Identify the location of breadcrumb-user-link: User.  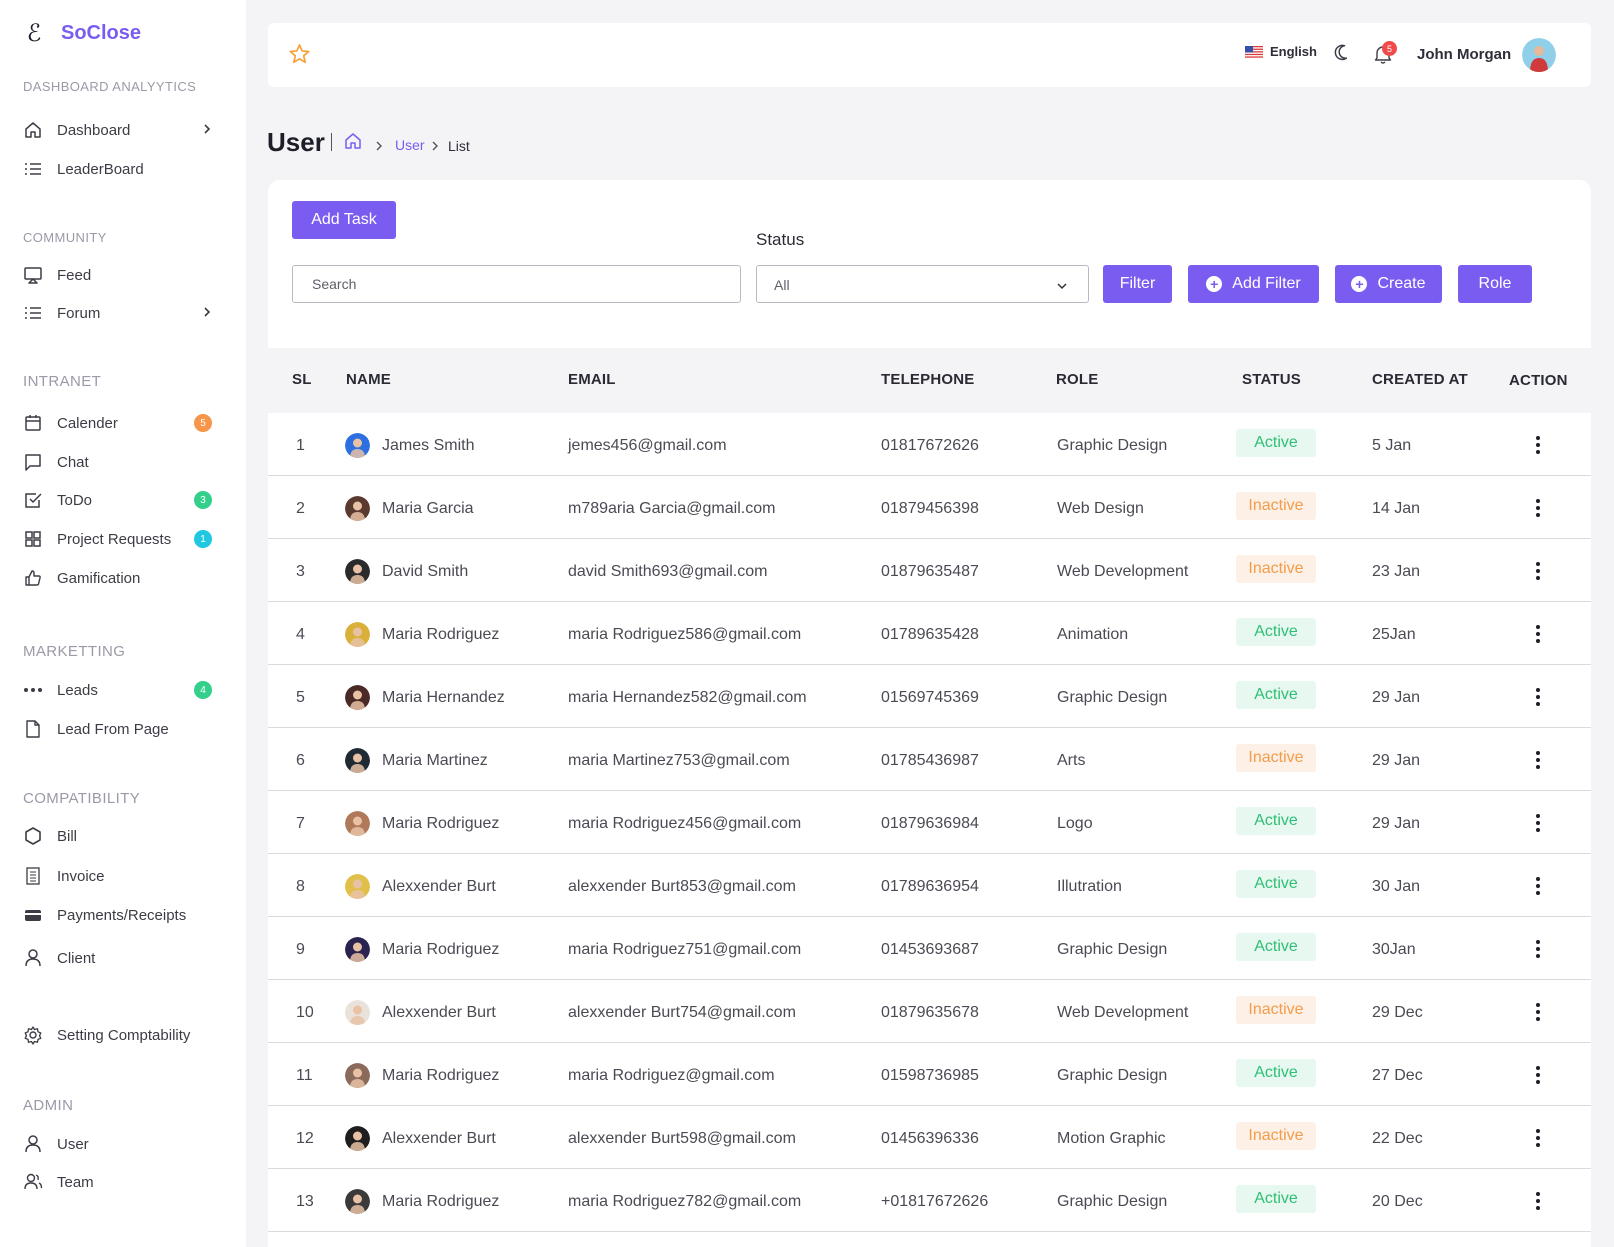
(410, 145).